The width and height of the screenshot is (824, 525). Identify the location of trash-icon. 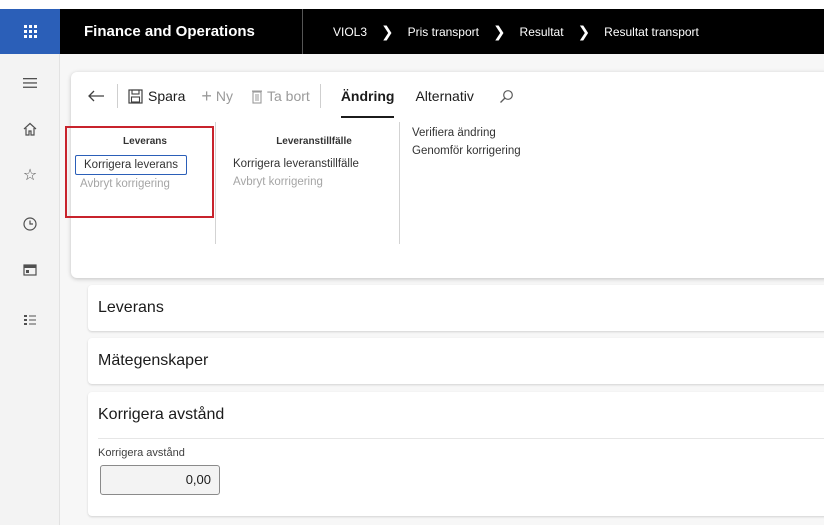
(257, 97).